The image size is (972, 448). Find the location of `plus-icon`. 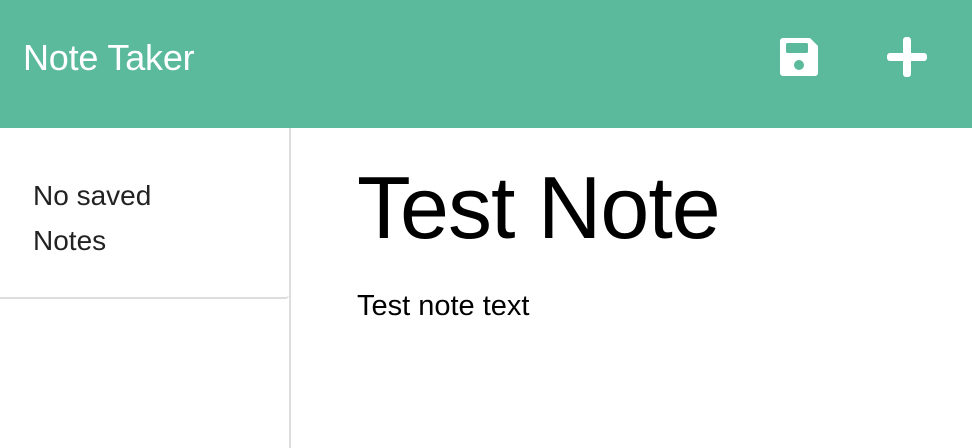

plus-icon is located at coordinates (907, 57).